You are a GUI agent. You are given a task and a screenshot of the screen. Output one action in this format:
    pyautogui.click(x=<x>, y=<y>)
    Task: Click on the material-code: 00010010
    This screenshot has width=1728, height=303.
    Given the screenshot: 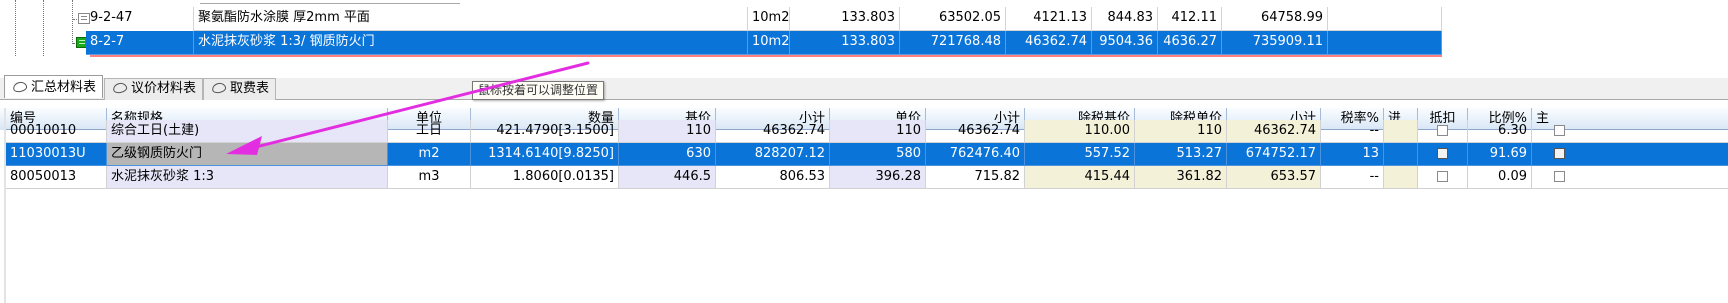 What is the action you would take?
    pyautogui.click(x=56, y=131)
    